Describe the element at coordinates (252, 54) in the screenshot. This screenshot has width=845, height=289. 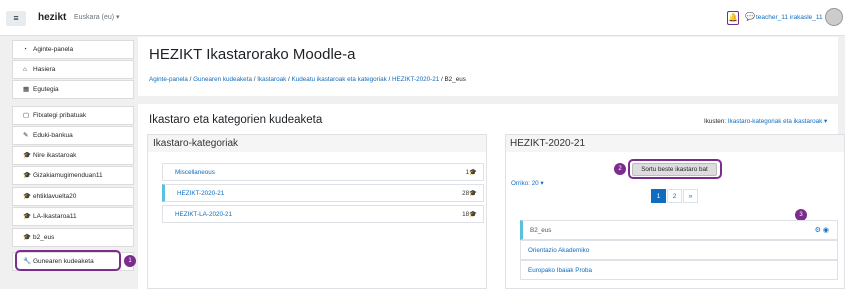
I see `page-title: HEZIKT Ikastarorako Moodle-a` at that location.